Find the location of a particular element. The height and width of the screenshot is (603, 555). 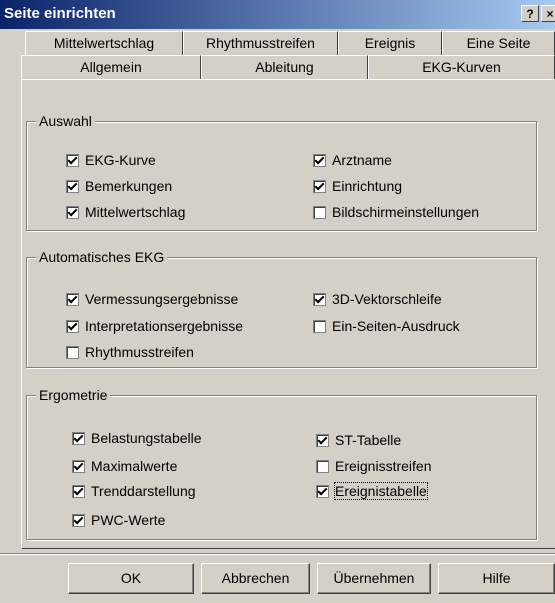

group-title: Ergometrie is located at coordinates (73, 395).